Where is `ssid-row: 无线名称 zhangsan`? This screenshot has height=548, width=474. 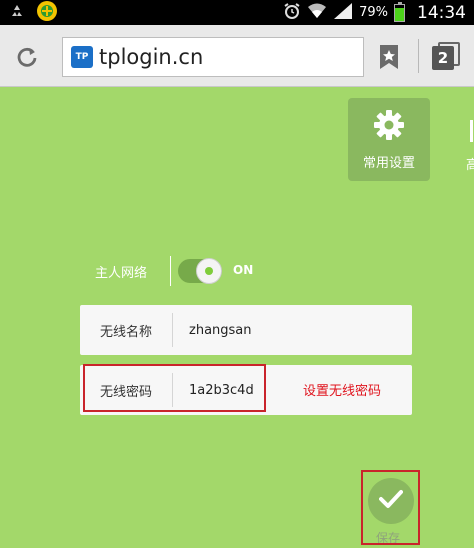 ssid-row: 无线名称 zhangsan is located at coordinates (246, 330).